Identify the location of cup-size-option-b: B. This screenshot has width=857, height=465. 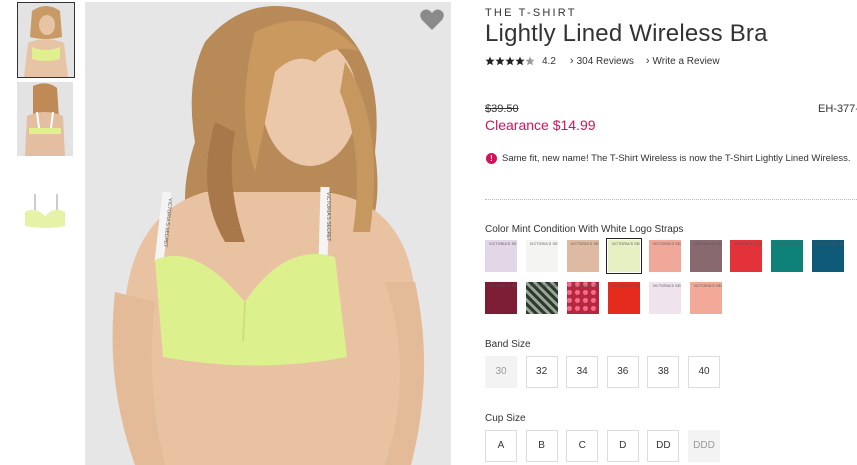
(541, 446).